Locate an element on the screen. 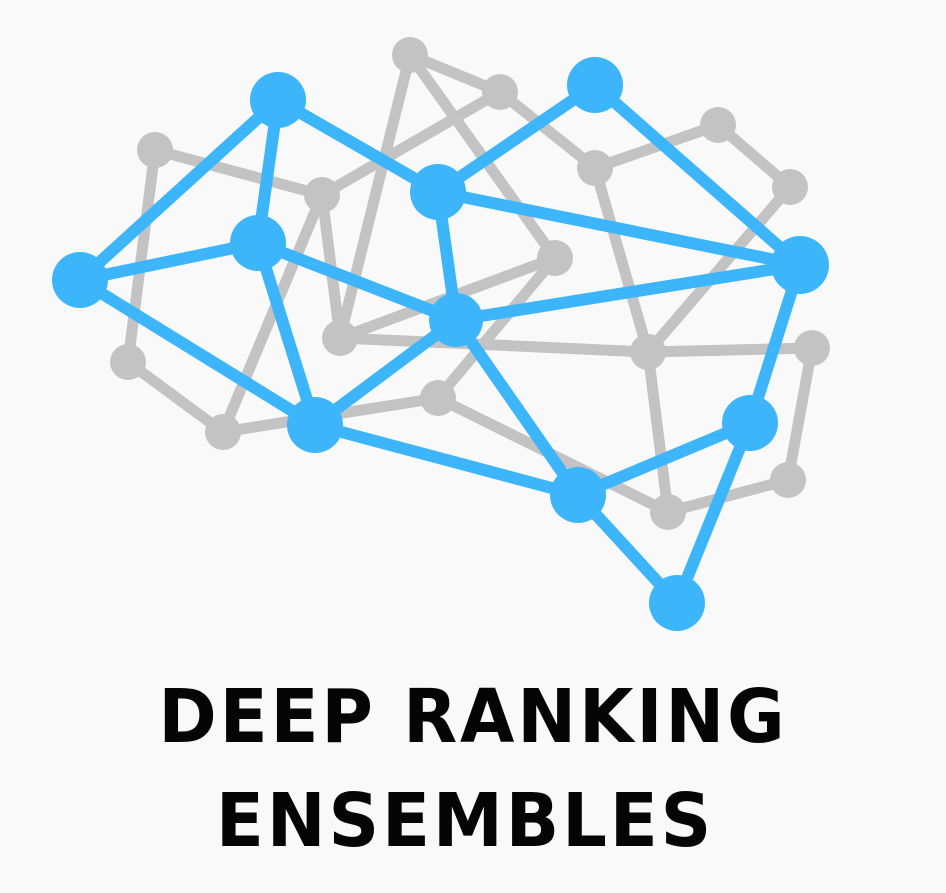  title-line-2: ENSEMBLES is located at coordinates (465, 821).